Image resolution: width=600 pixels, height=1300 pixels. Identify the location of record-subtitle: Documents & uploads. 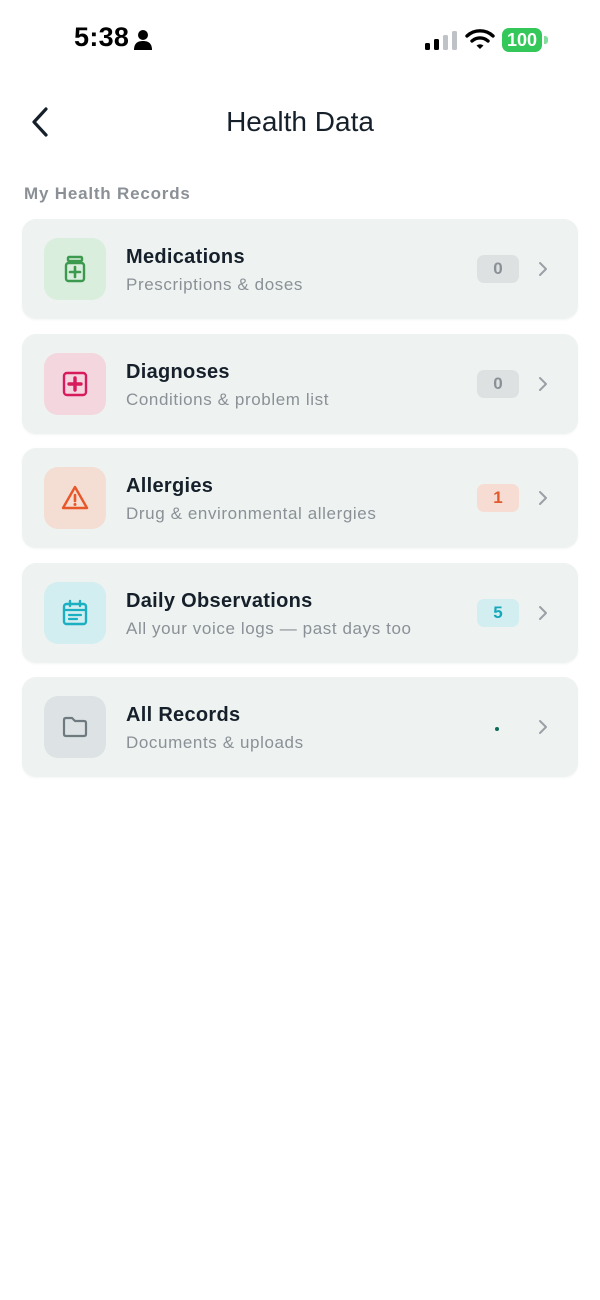
(215, 743).